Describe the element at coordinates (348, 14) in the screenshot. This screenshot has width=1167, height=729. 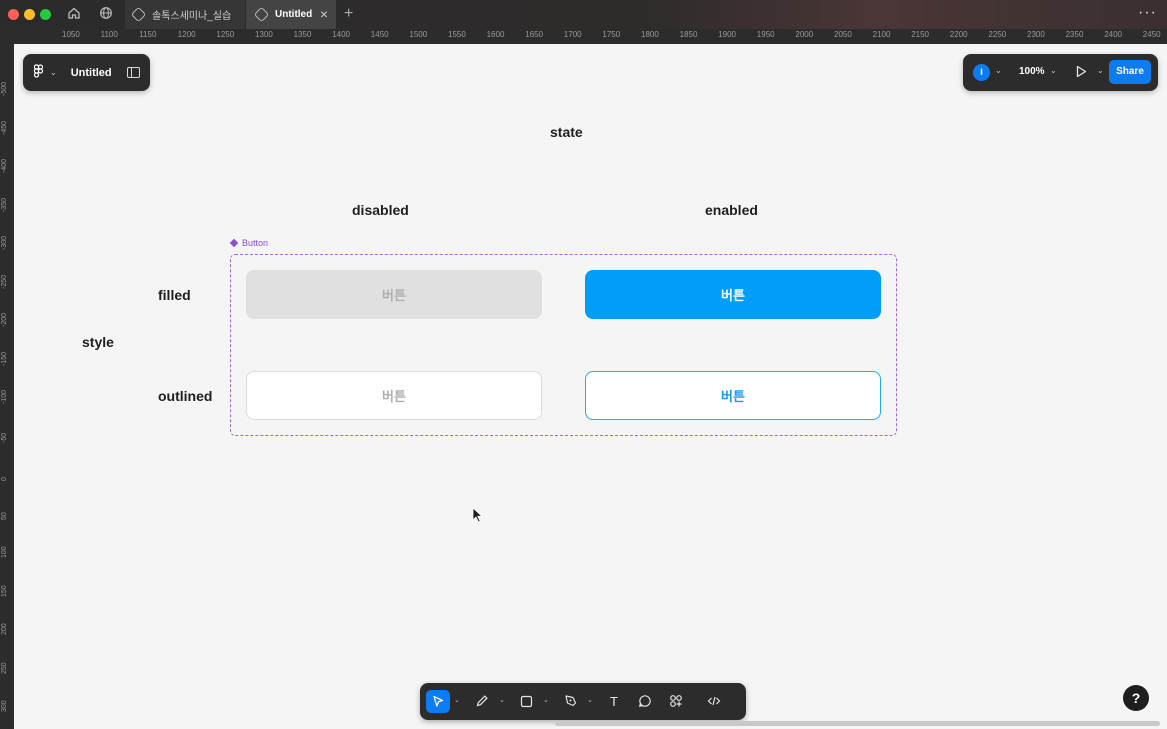
I see `new-tab-button: +` at that location.